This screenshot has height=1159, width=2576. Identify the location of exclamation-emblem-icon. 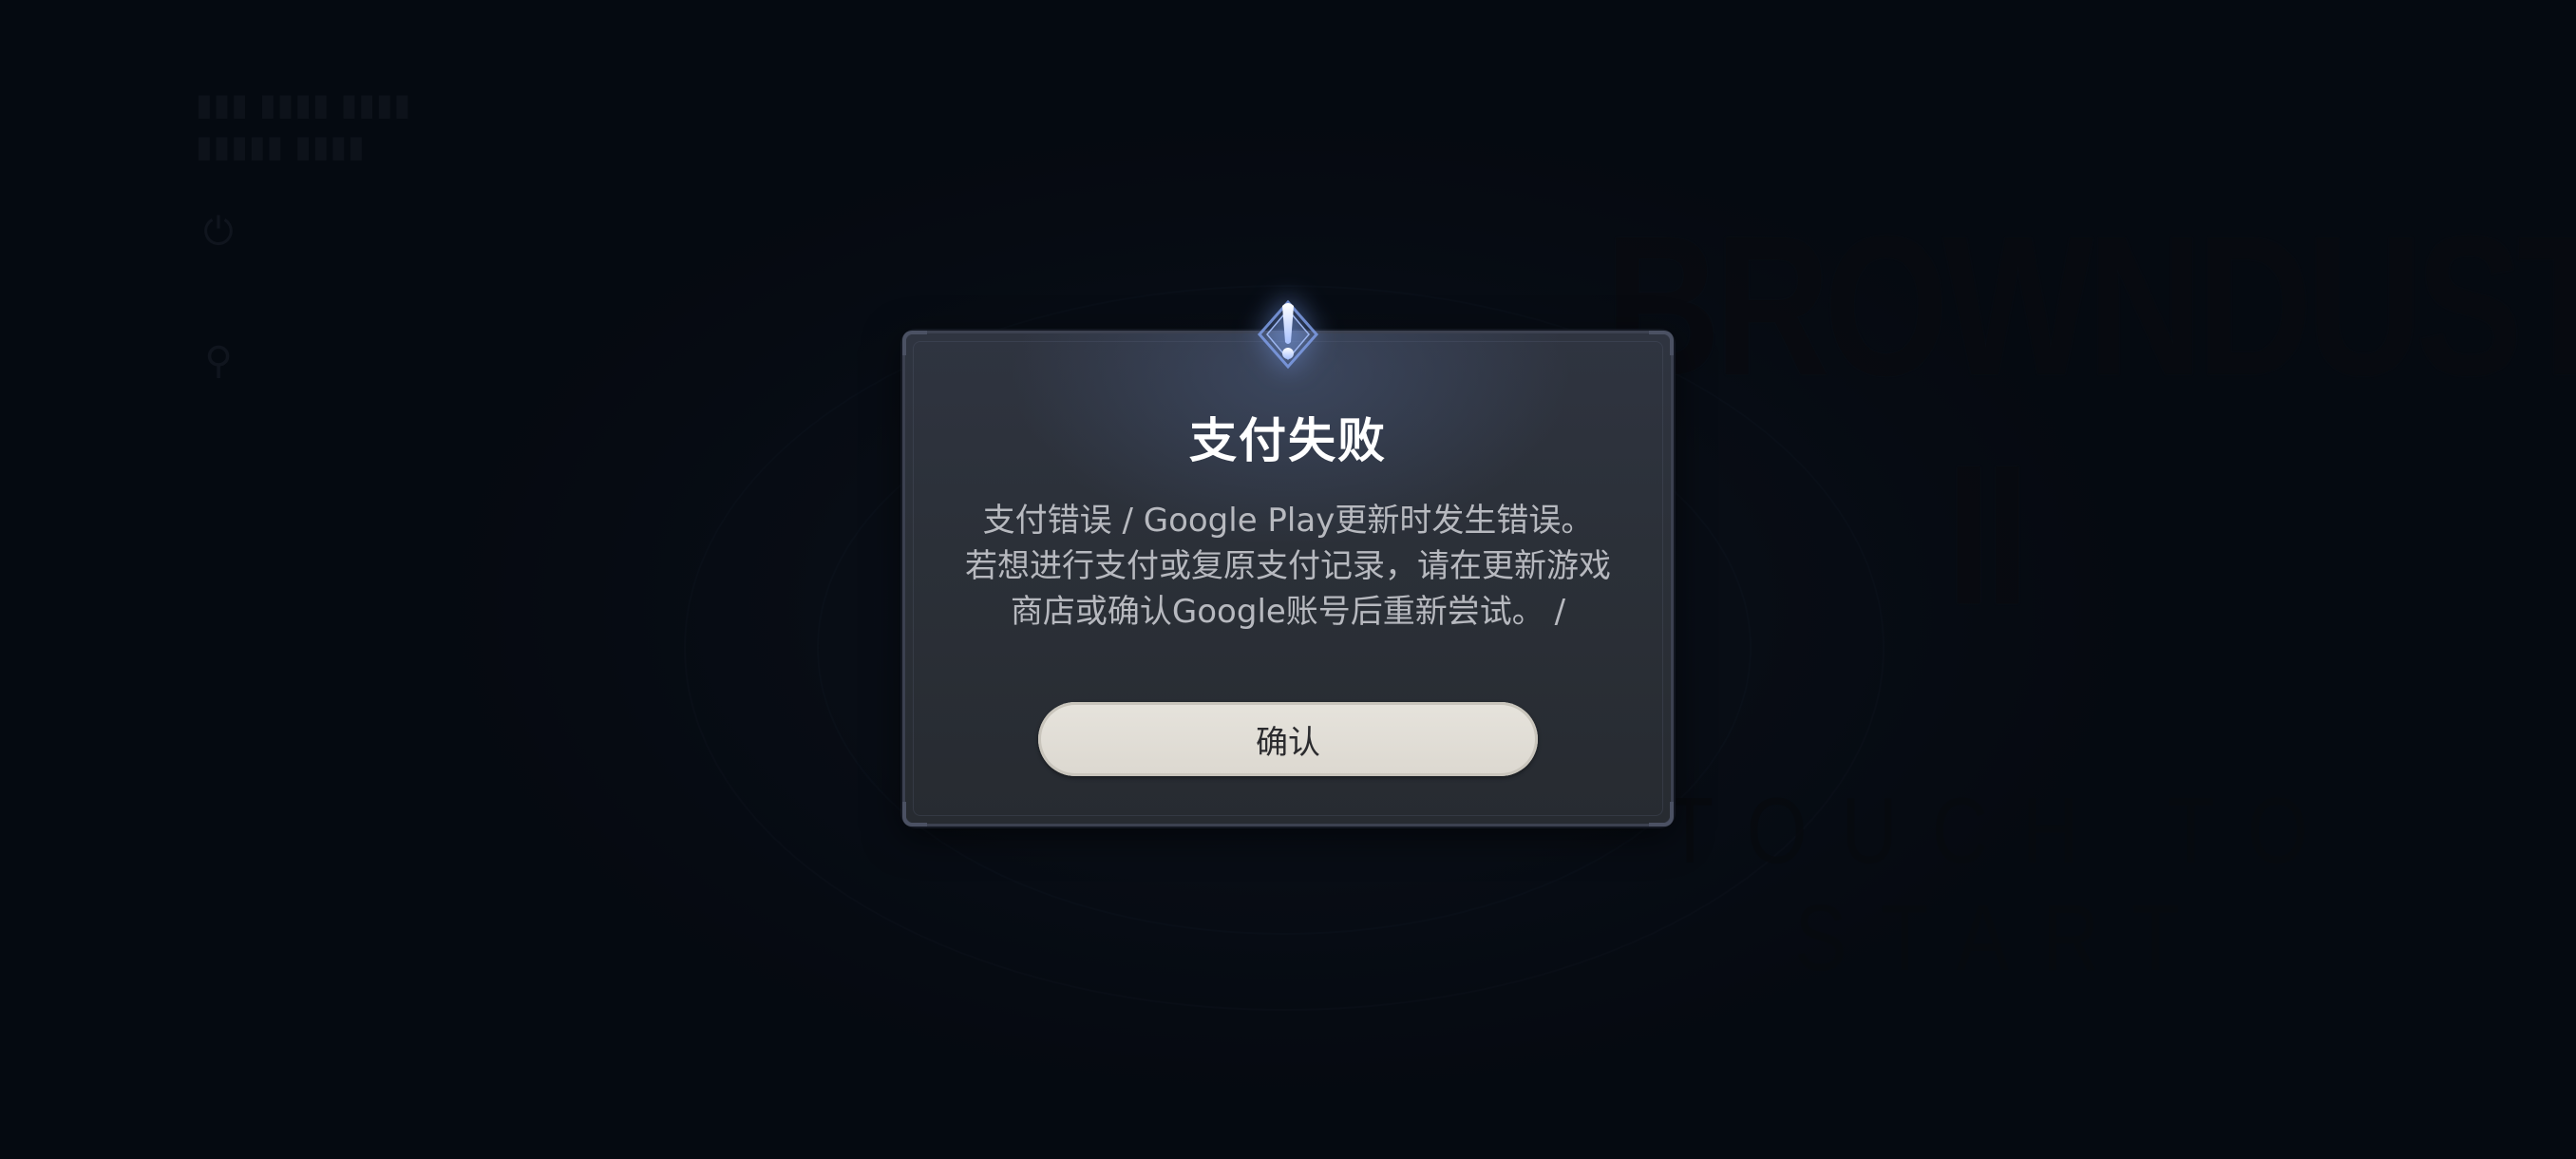
(1288, 334).